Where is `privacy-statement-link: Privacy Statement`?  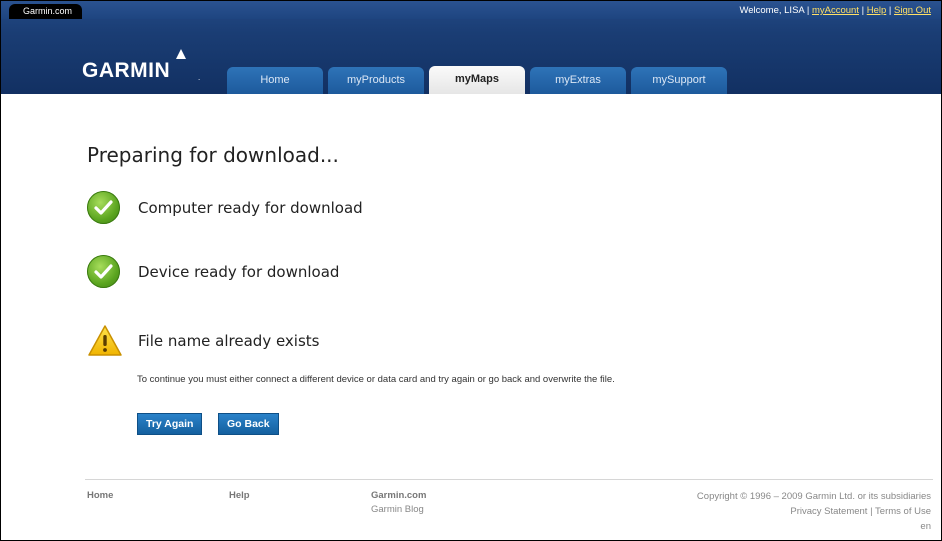 privacy-statement-link: Privacy Statement is located at coordinates (828, 511).